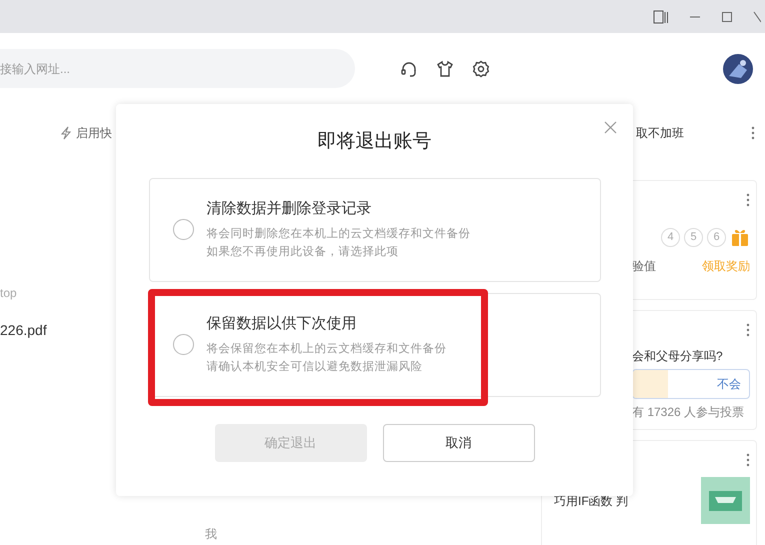 This screenshot has height=545, width=765. I want to click on poll-option: 不会, so click(729, 384).